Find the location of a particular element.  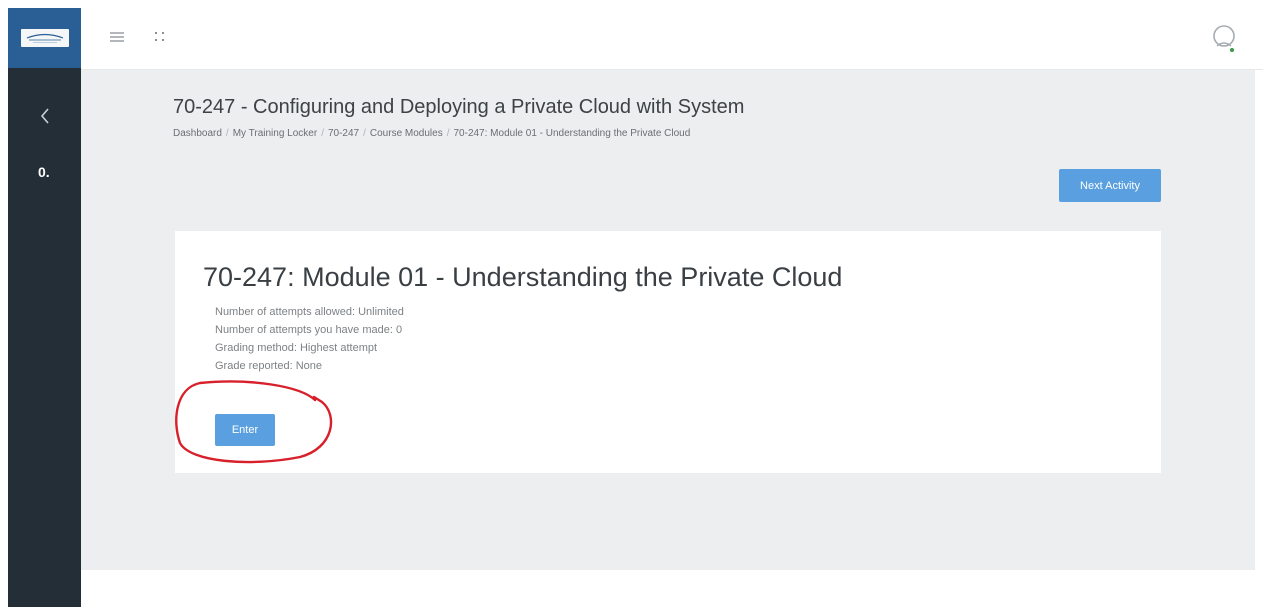

next-activity-button: Next Activity is located at coordinates (1110, 185).